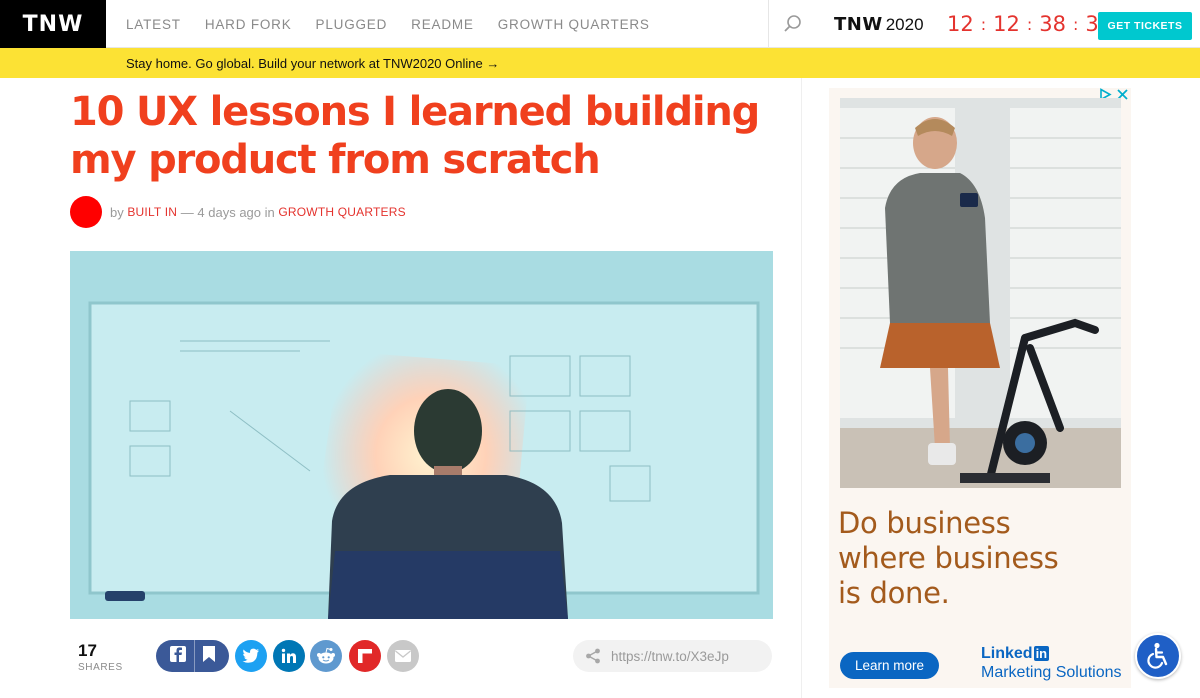 The height and width of the screenshot is (698, 1200). I want to click on ad-photo, so click(980, 293).